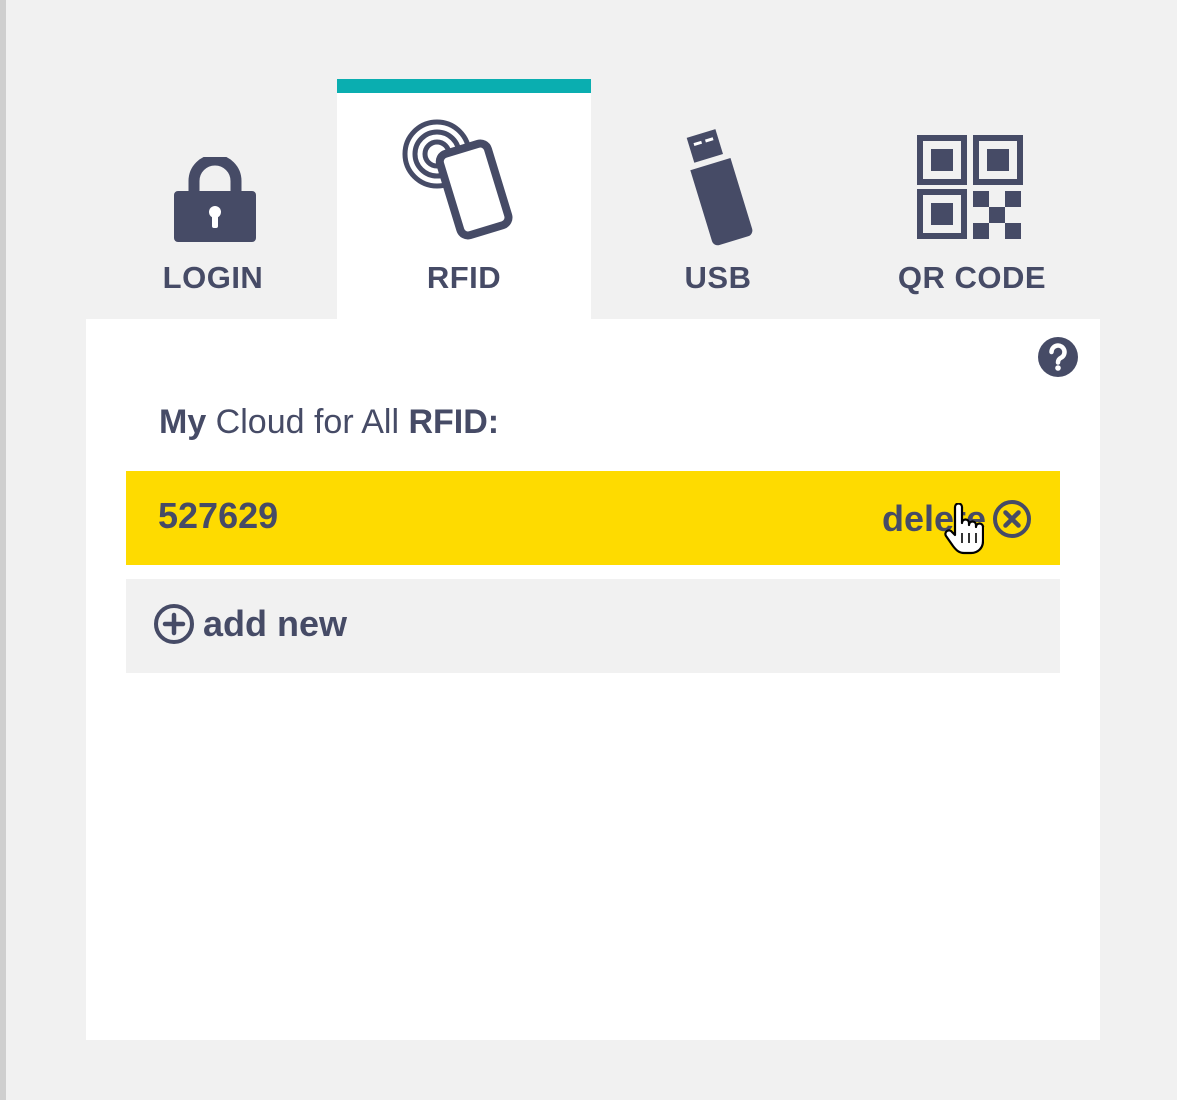  Describe the element at coordinates (275, 623) in the screenshot. I see `add-new-label: add new` at that location.